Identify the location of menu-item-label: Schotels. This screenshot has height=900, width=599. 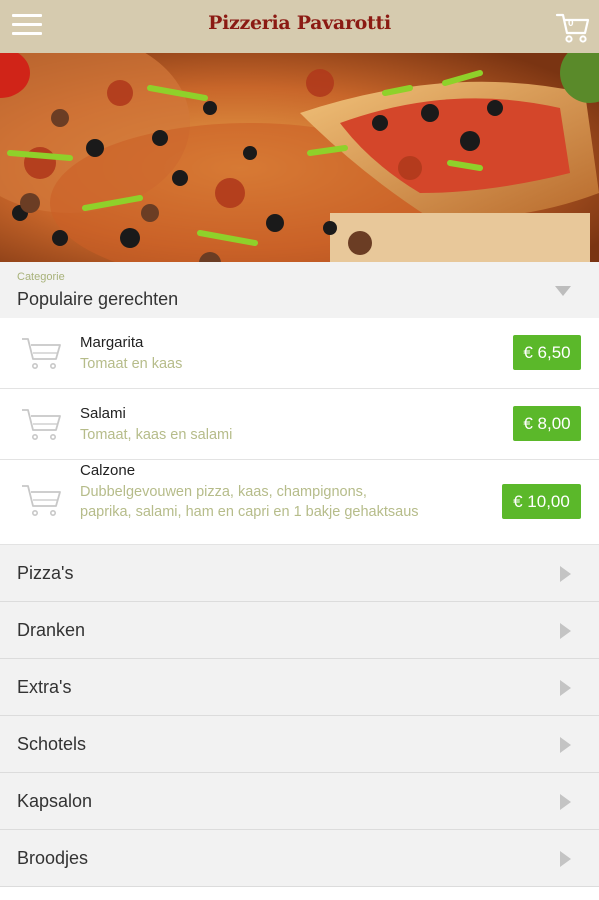
(52, 744).